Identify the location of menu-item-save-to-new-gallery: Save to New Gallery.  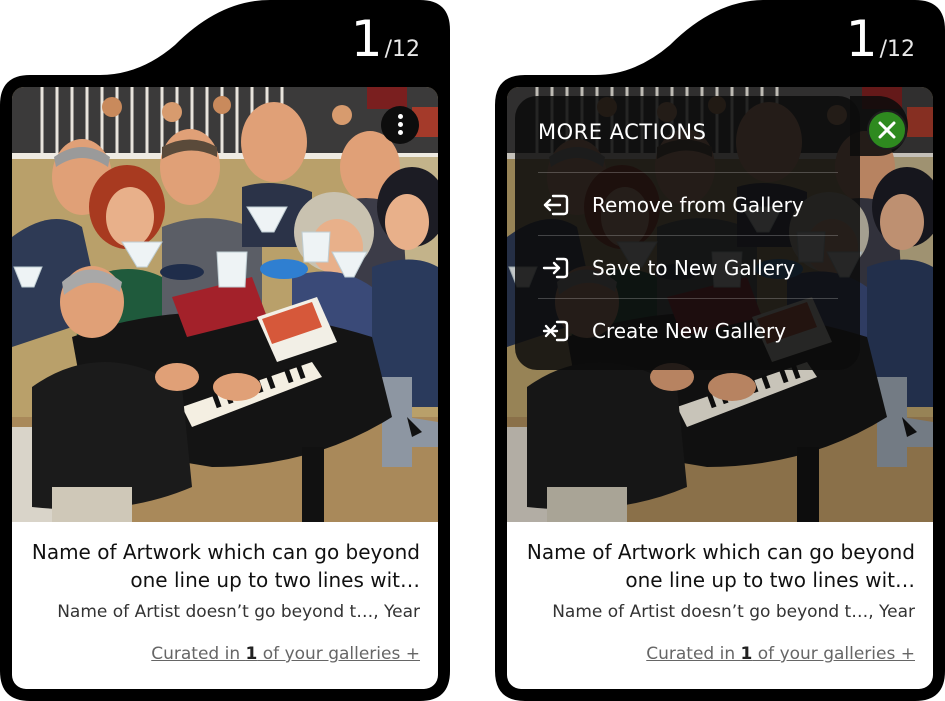
(688, 267).